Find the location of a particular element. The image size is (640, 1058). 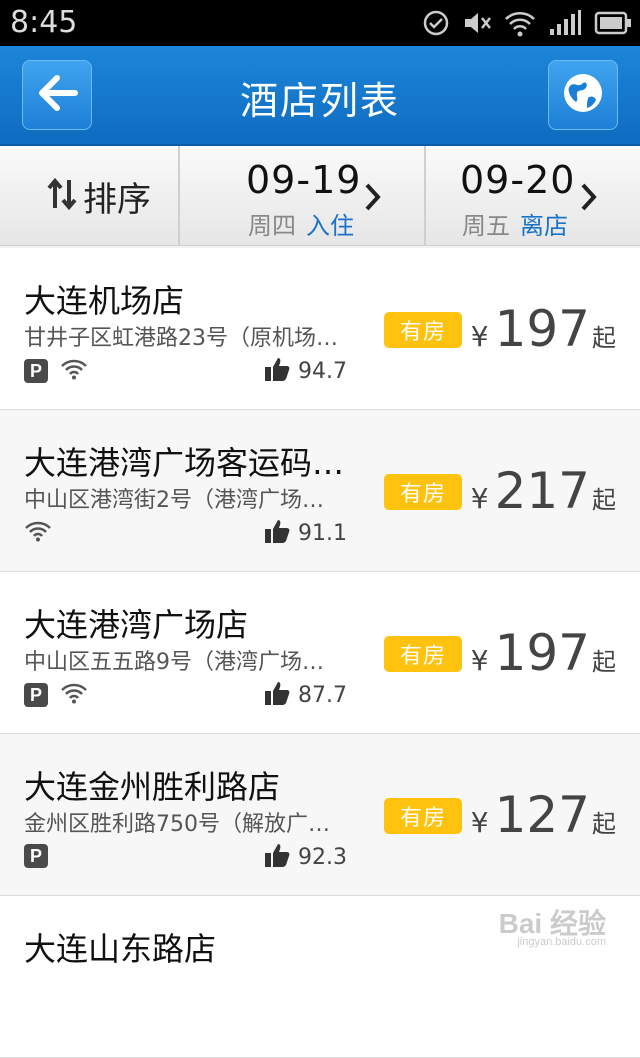

hotel-rating: 92.3 is located at coordinates (305, 857).